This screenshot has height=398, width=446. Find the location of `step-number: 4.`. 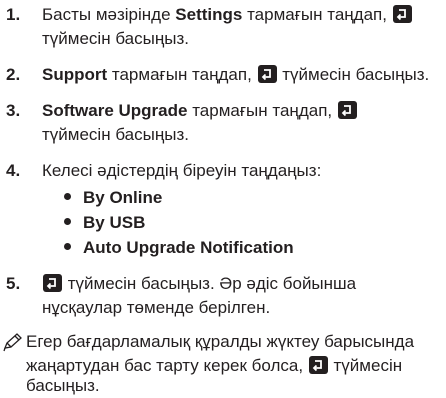

step-number: 4. is located at coordinates (13, 170).